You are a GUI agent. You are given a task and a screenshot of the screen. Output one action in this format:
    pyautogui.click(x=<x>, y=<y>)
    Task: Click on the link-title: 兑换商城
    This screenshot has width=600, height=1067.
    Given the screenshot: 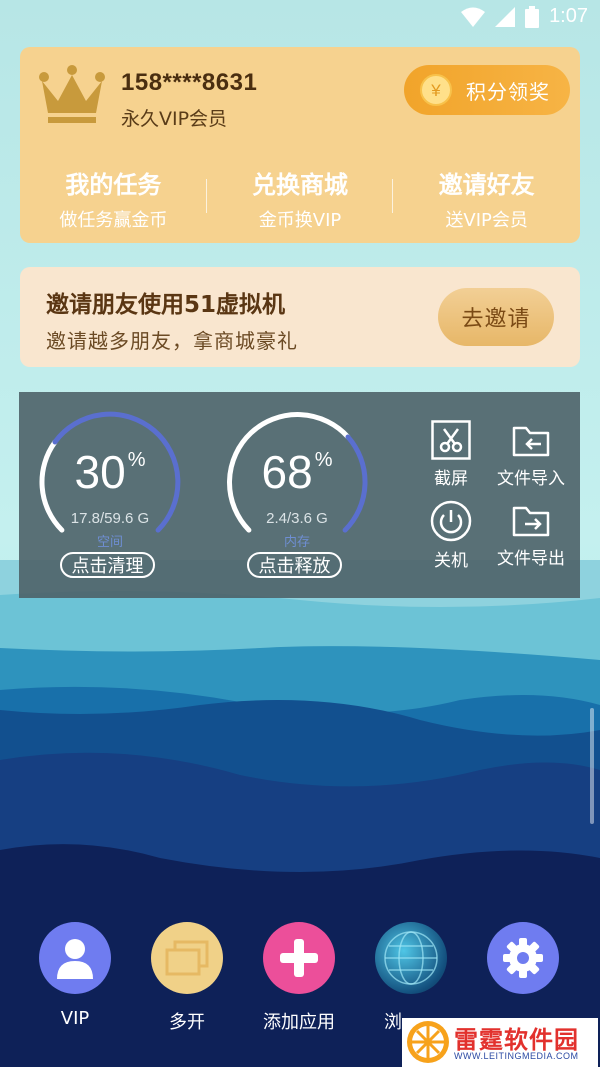 What is the action you would take?
    pyautogui.click(x=300, y=185)
    